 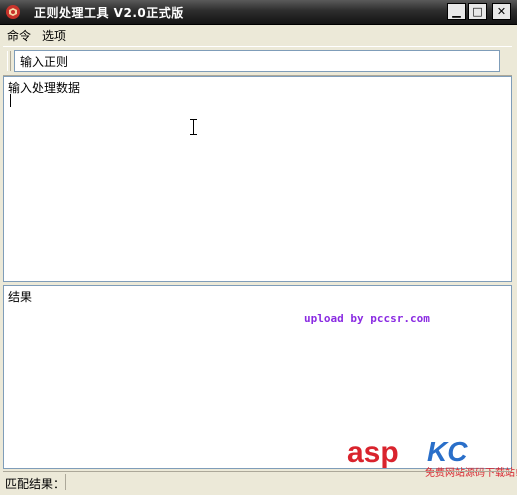 What do you see at coordinates (257, 481) in the screenshot?
I see `status-bar: 匹配结果：` at bounding box center [257, 481].